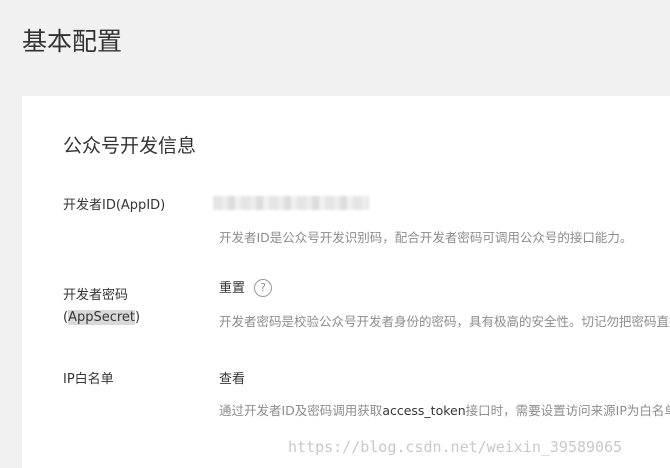 The width and height of the screenshot is (670, 468). I want to click on appsecret-label-line2: (AppSecret), so click(101, 318).